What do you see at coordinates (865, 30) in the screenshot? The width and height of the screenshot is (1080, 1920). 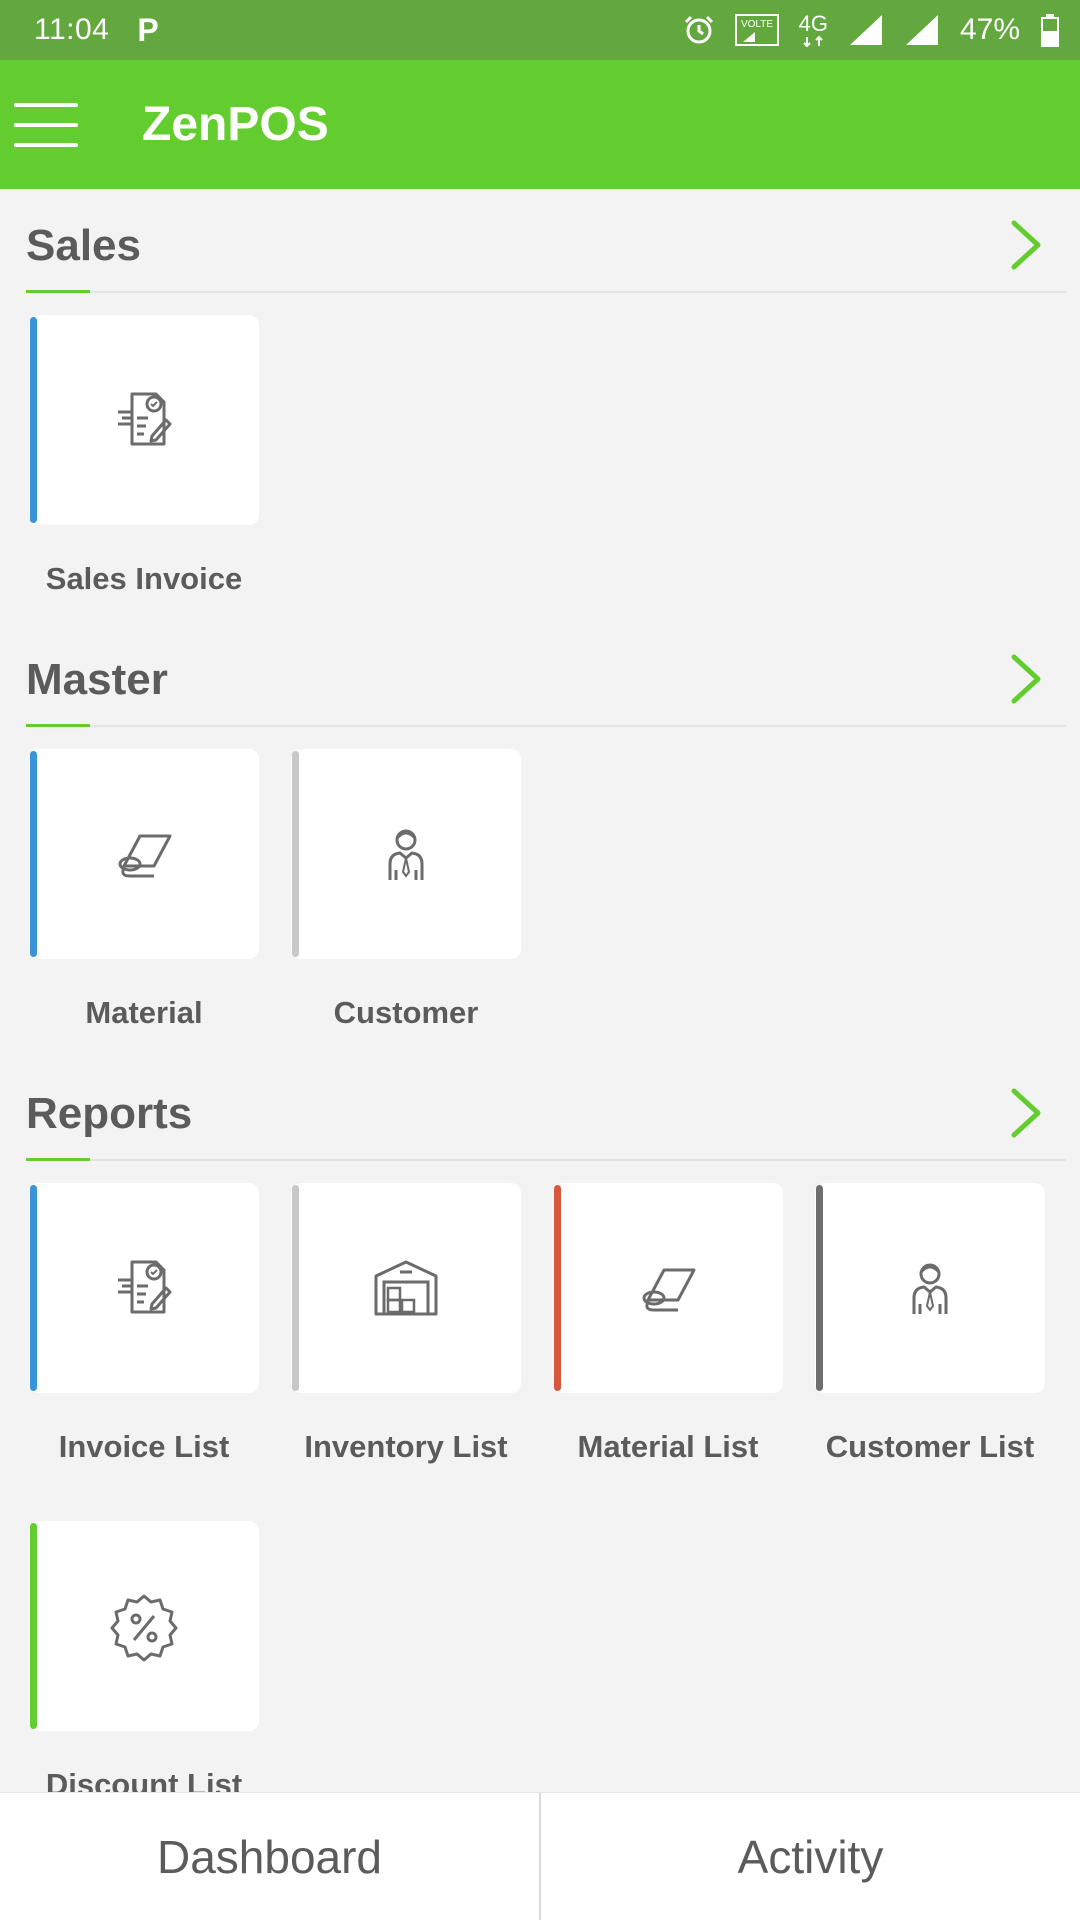 I see `signal-icon` at bounding box center [865, 30].